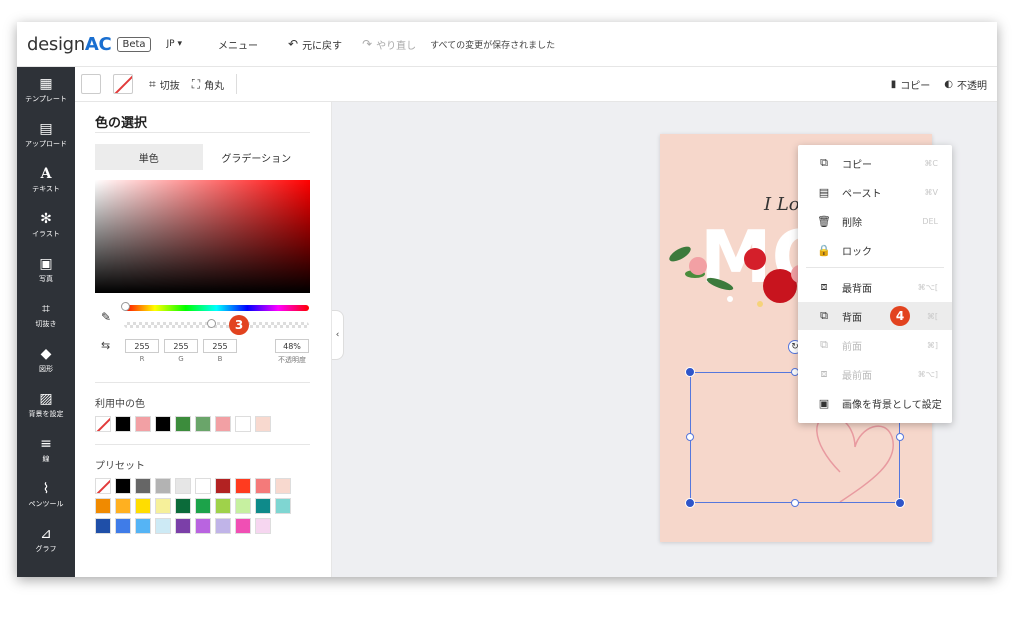 This screenshot has height=617, width=1024. Describe the element at coordinates (875, 192) in the screenshot. I see `menu-item-paste: ▤ ペースト ⌘V` at that location.